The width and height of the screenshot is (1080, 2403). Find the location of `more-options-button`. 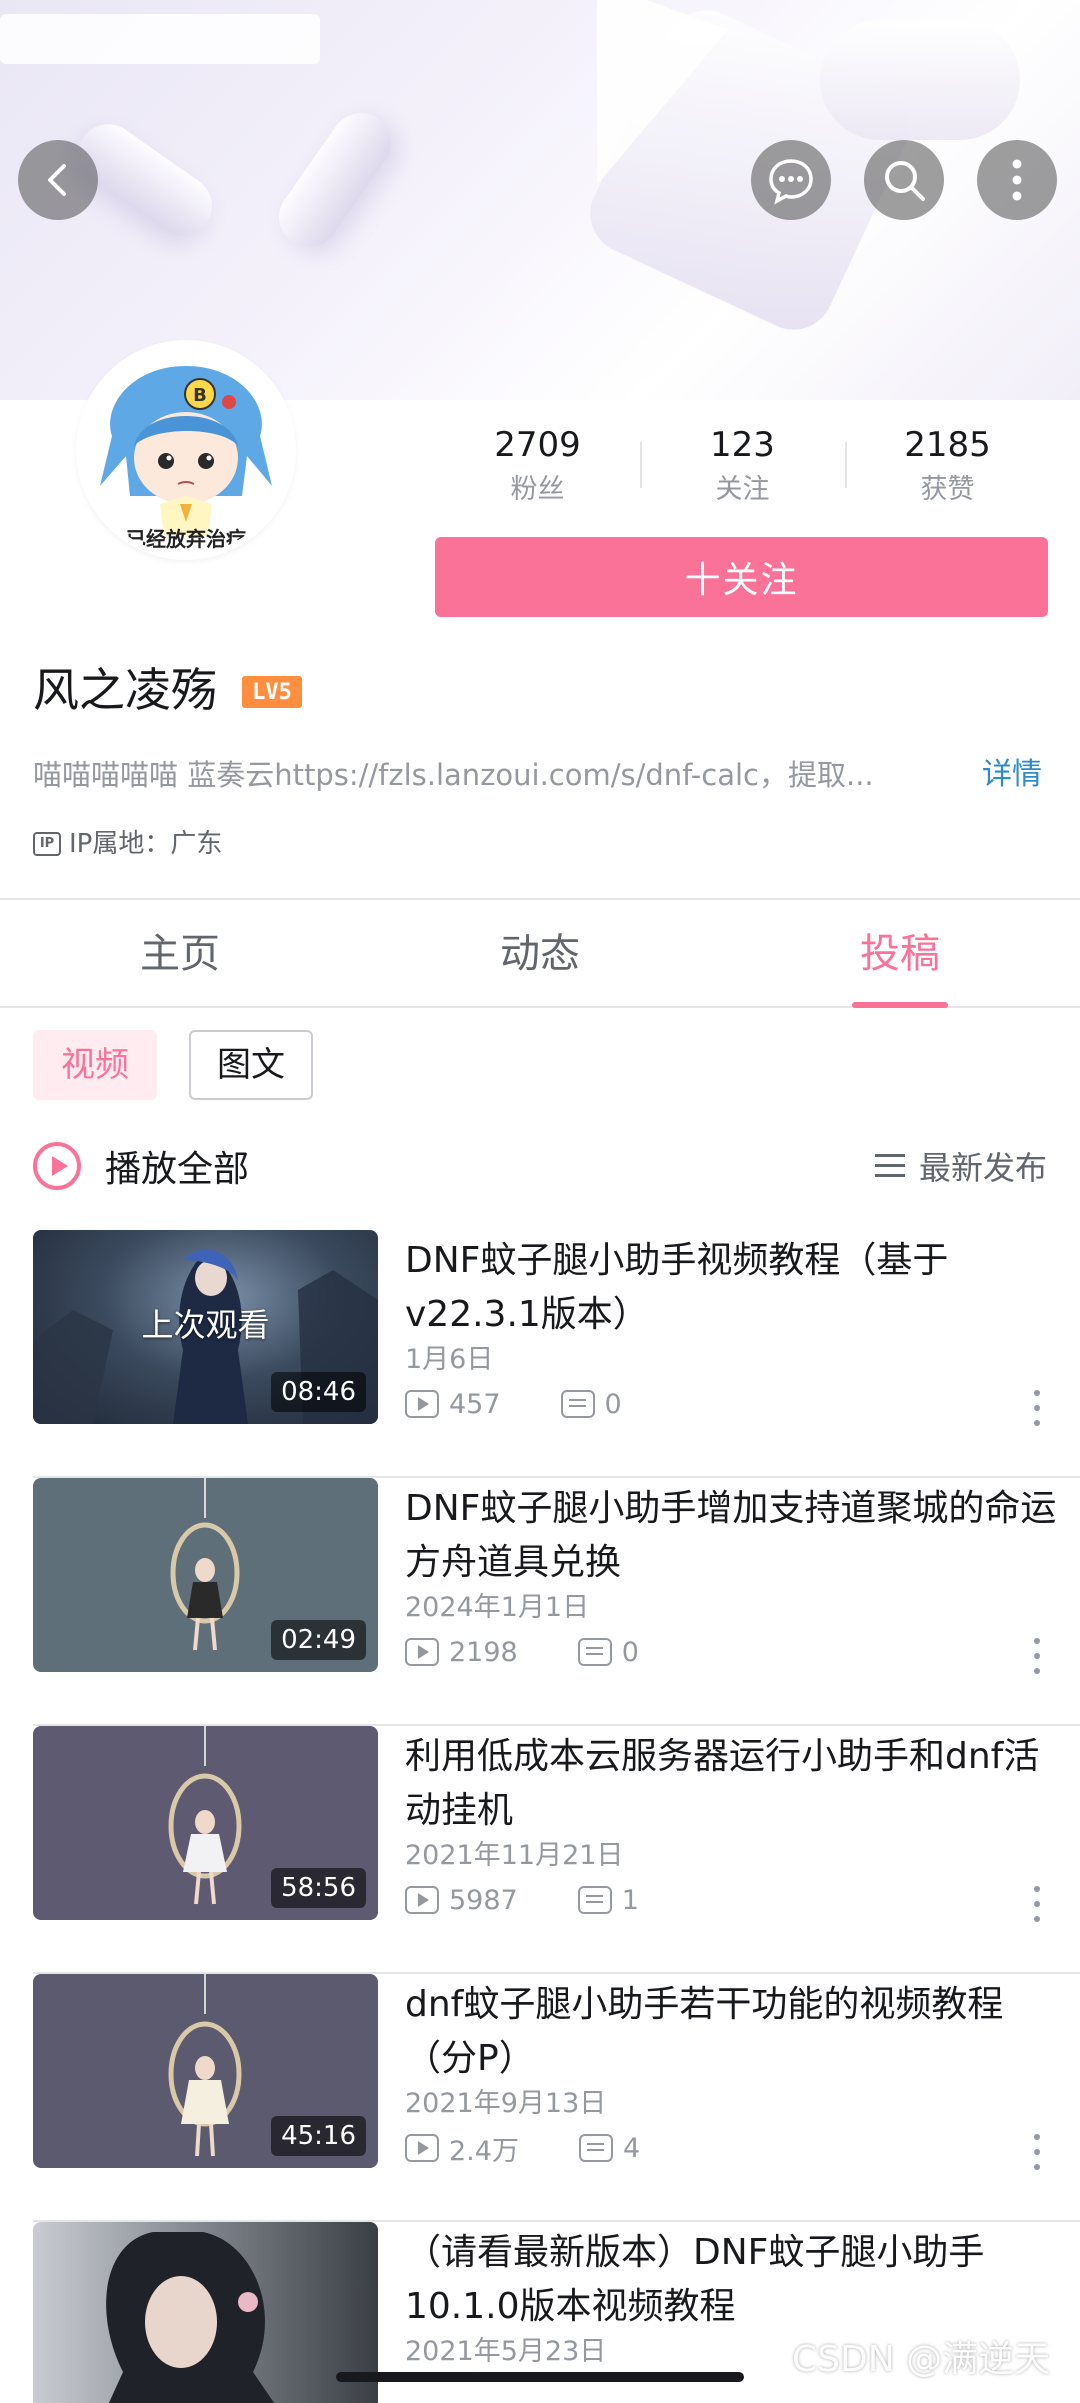

more-options-button is located at coordinates (1017, 180).